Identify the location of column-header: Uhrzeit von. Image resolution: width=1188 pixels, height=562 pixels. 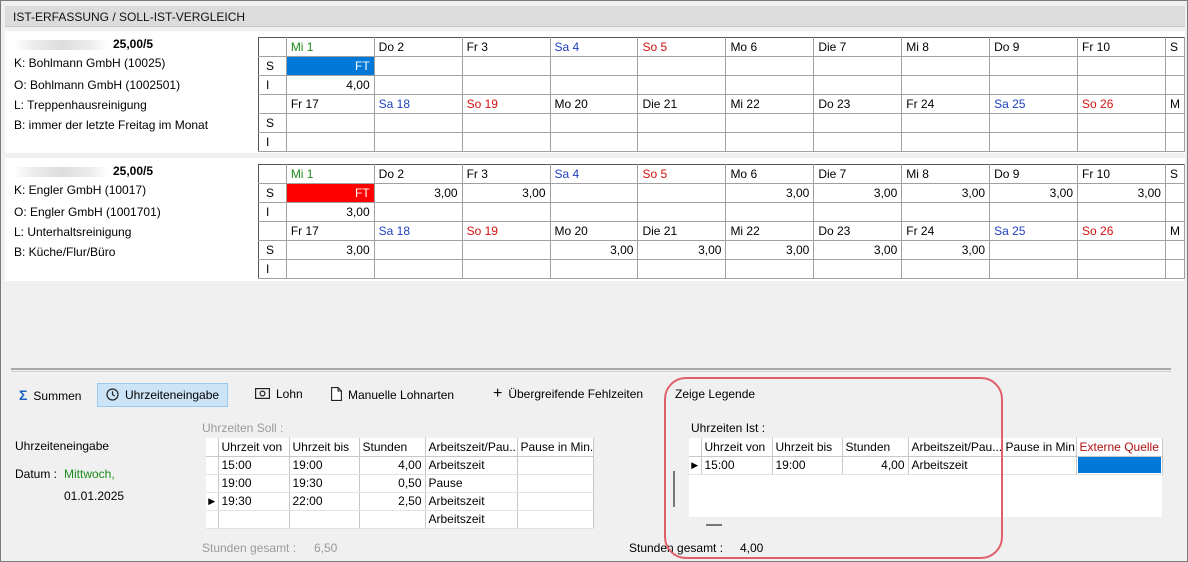
(737, 447).